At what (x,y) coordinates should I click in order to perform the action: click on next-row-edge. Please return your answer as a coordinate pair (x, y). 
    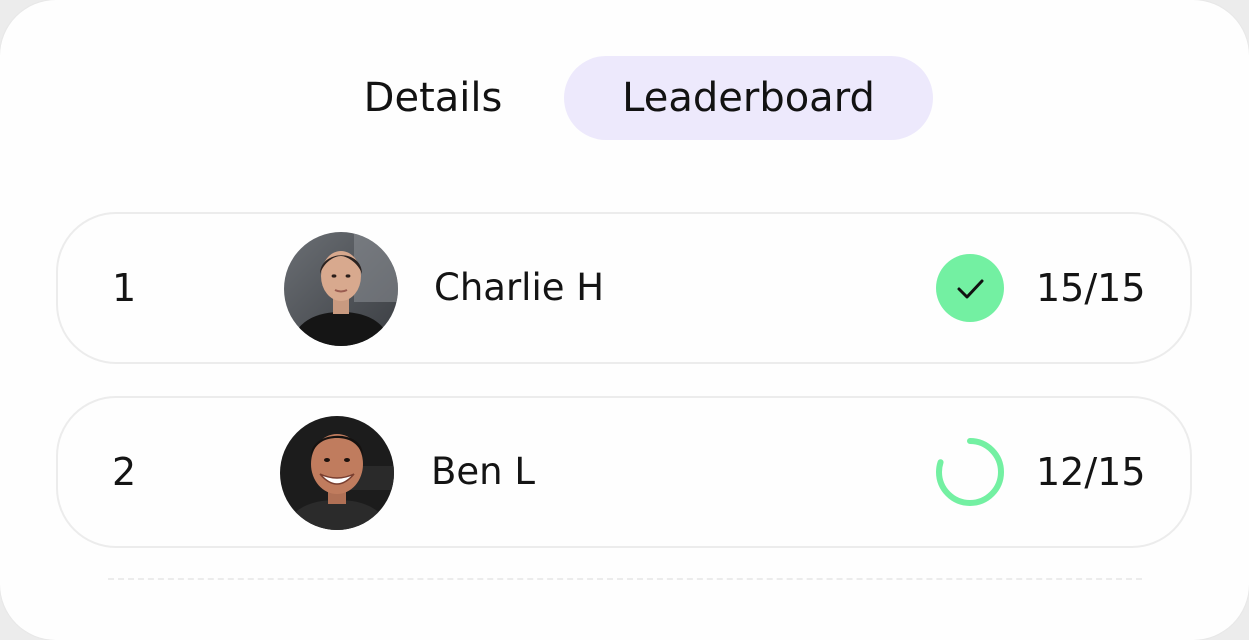
    Looking at the image, I should click on (625, 579).